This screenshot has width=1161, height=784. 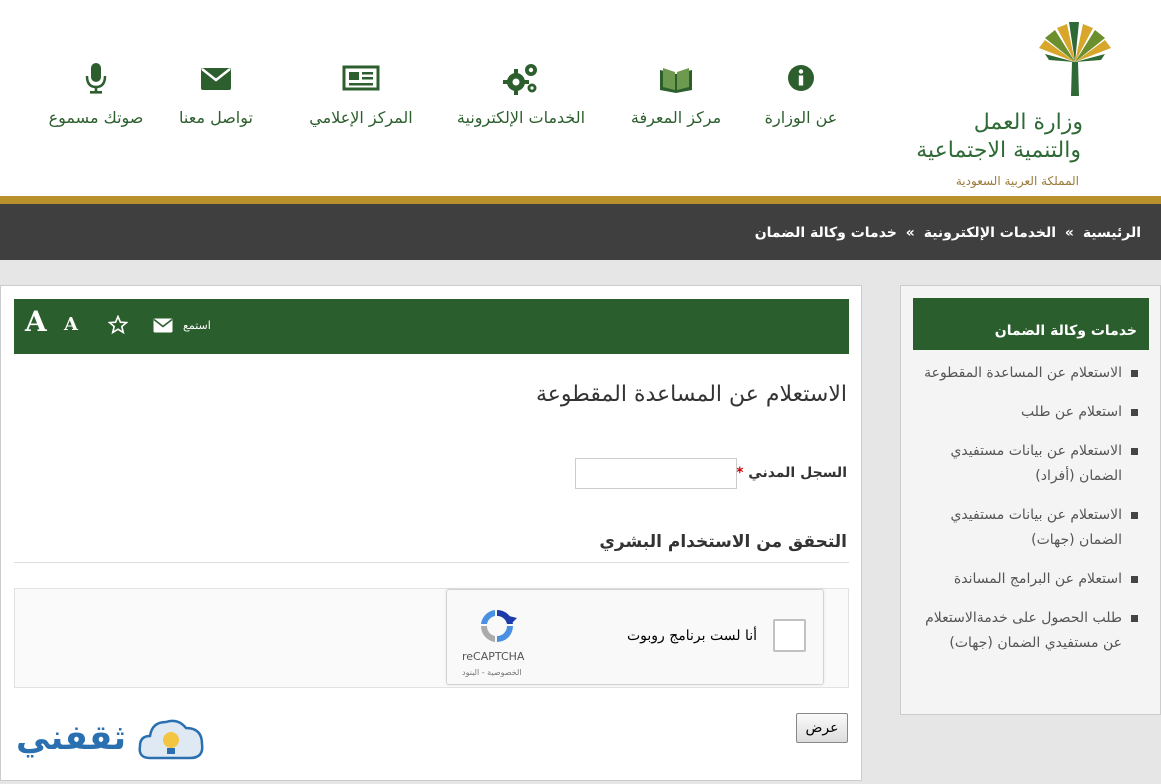 I want to click on recaptcha-label: أنا لست برنامج روبوت, so click(x=691, y=636).